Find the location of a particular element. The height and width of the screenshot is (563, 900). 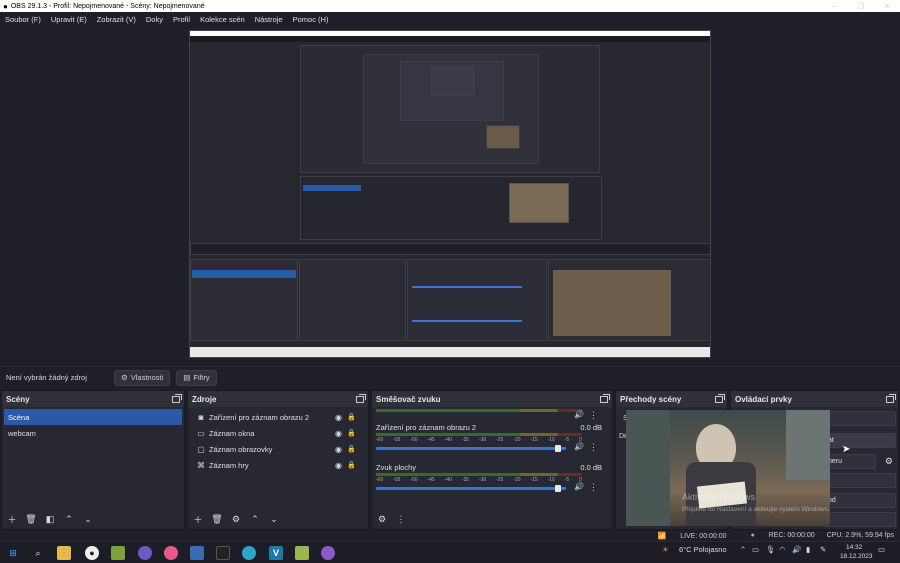

source-item: ▢ Záznam obrazovky ◉ 🔒 is located at coordinates (278, 449).